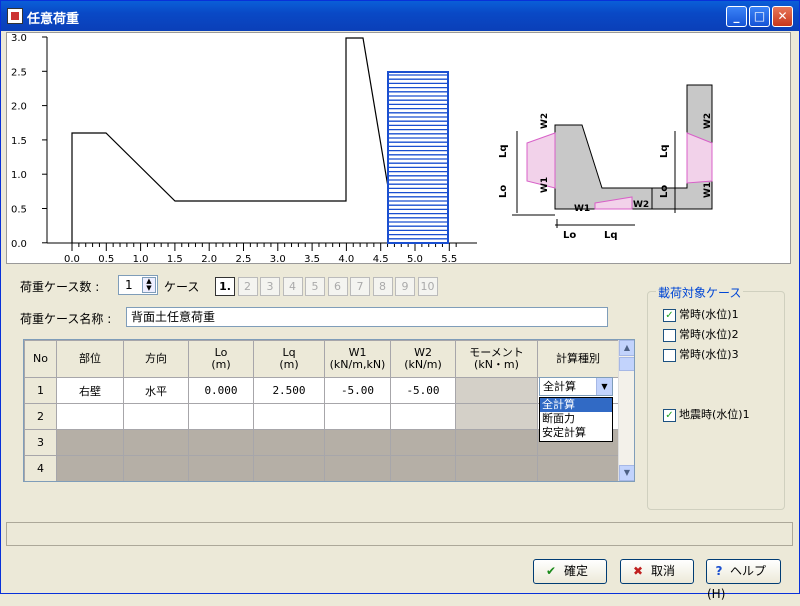  What do you see at coordinates (700, 292) in the screenshot?
I see `target-case-group-title: 載荷対象ケース` at bounding box center [700, 292].